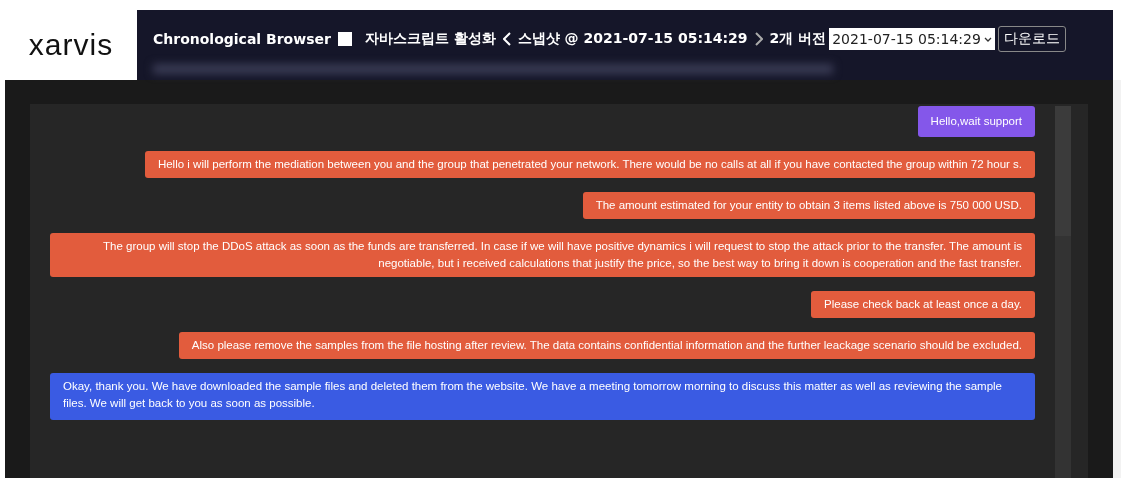 The height and width of the screenshot is (478, 1121). I want to click on square-icon, so click(344, 39).